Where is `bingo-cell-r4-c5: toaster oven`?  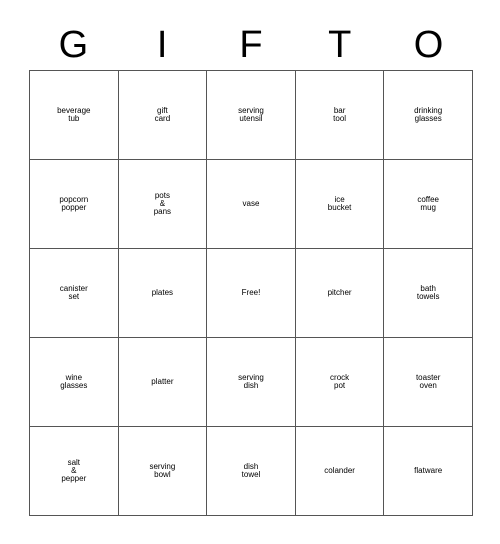 bingo-cell-r4-c5: toaster oven is located at coordinates (428, 382).